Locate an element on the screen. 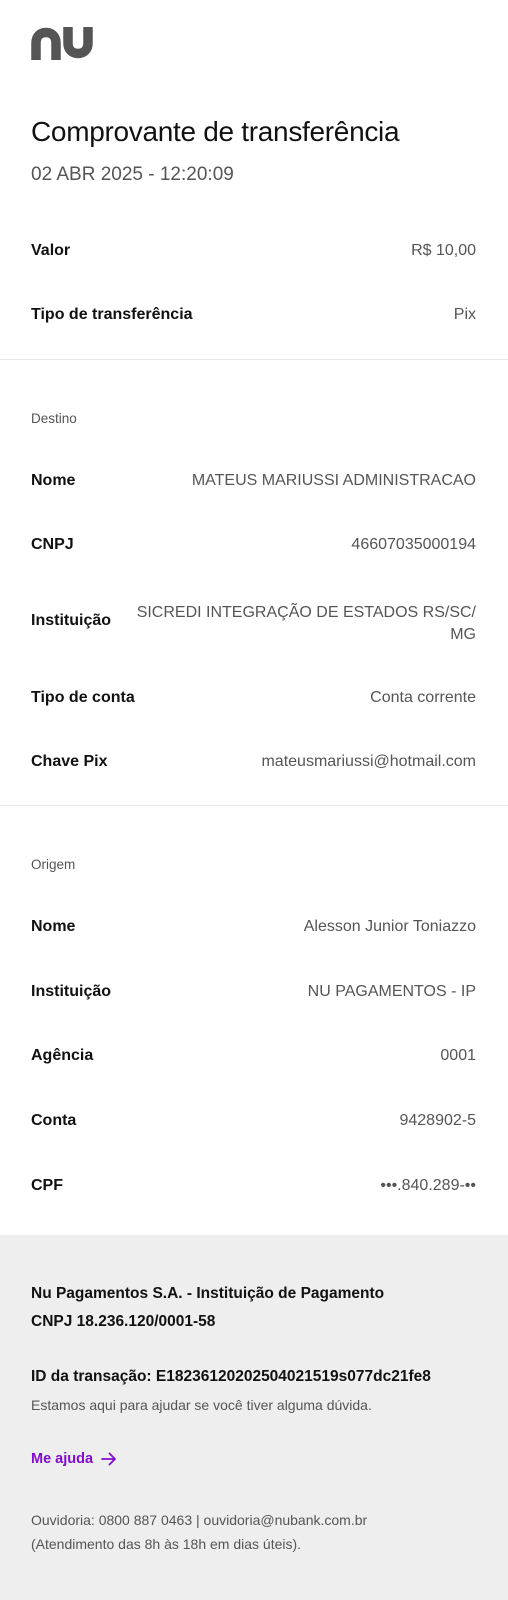  origin-agency-value: 0001 is located at coordinates (458, 1055).